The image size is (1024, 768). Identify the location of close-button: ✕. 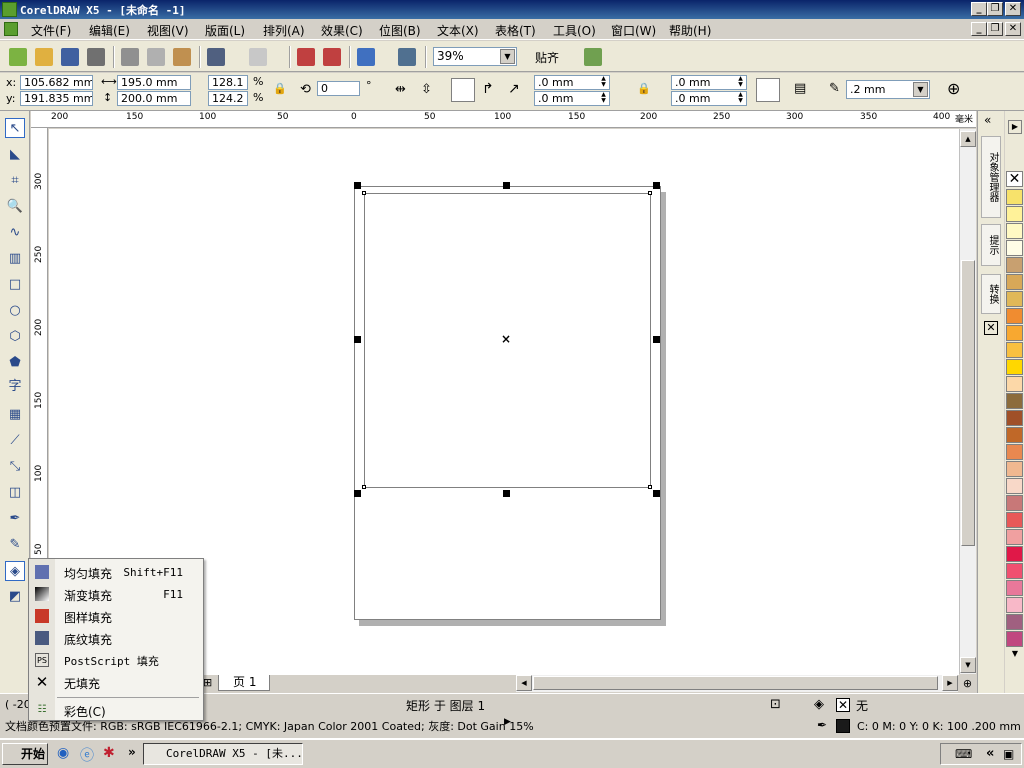
(1013, 9).